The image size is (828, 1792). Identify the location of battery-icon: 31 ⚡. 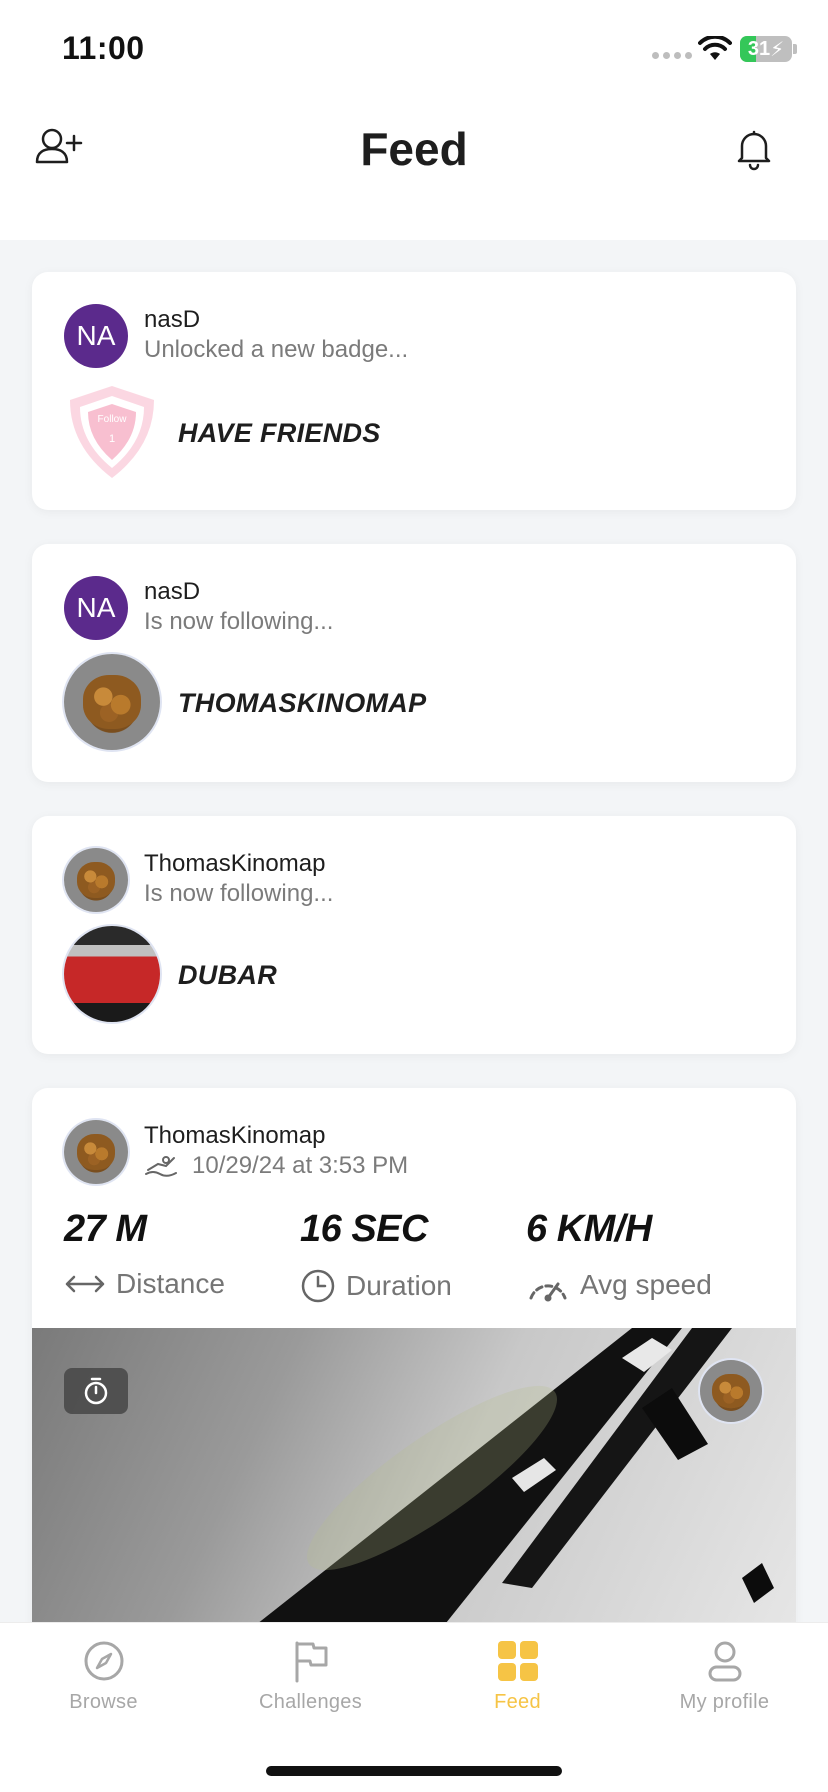
(766, 49).